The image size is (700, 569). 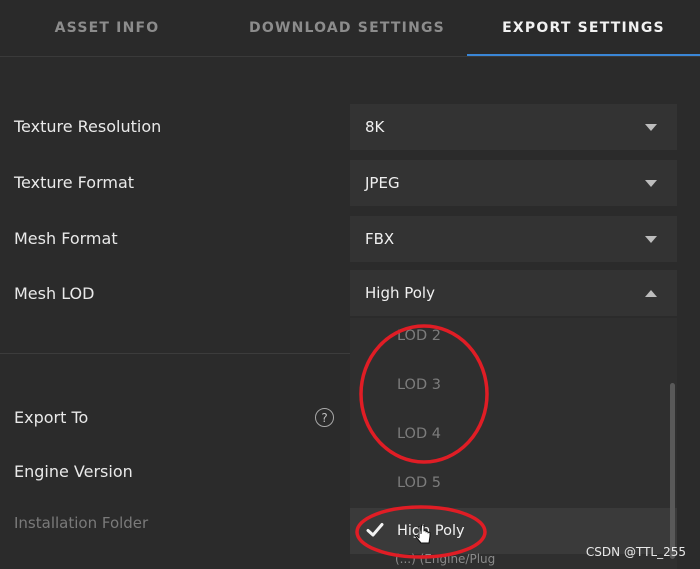 I want to click on lod-option-label: High Poly, so click(x=431, y=531).